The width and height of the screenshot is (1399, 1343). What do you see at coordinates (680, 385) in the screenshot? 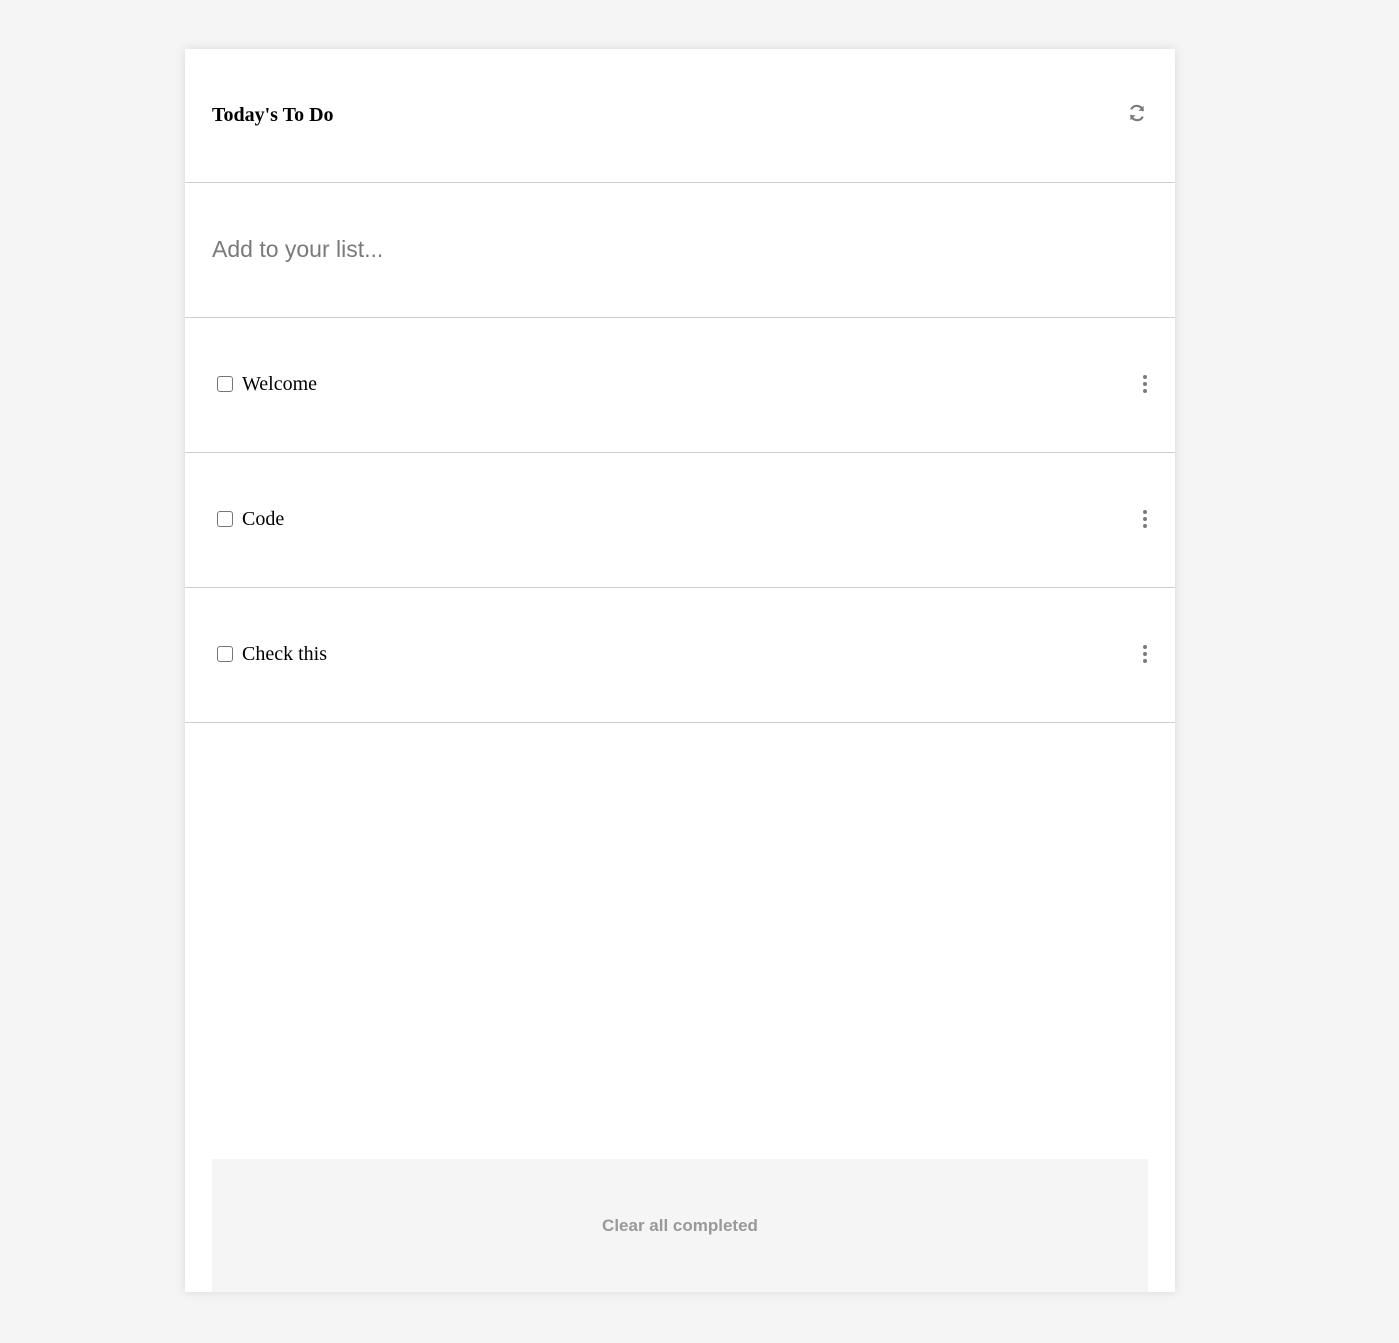
I see `todo-item: Welcome` at bounding box center [680, 385].